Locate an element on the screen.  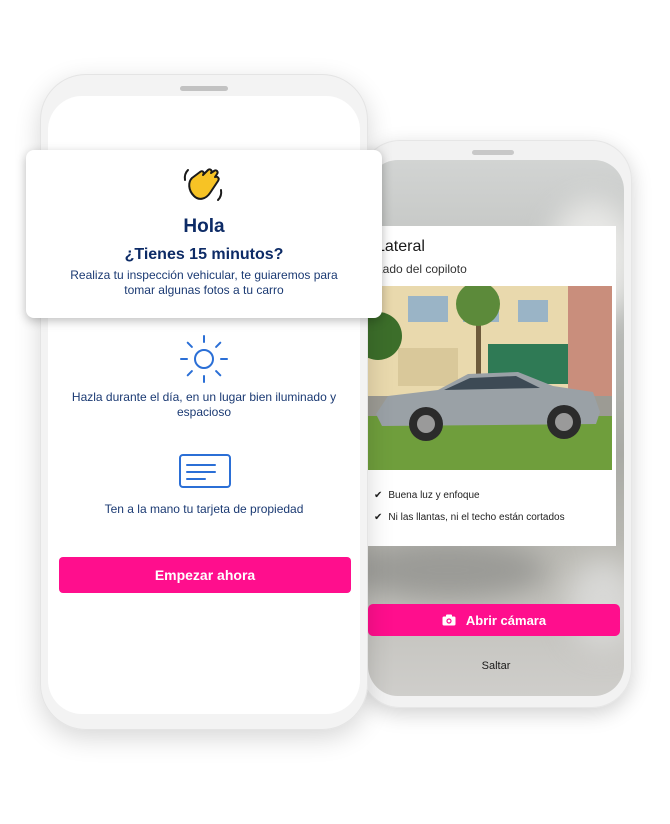
greeting-title: Hola is located at coordinates (204, 226).